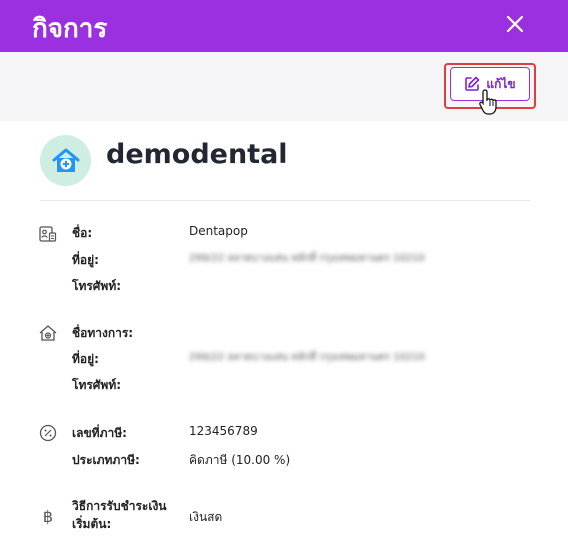 The width and height of the screenshot is (568, 555). What do you see at coordinates (92, 524) in the screenshot?
I see `payment-label-line2: เริ่มต้น:` at bounding box center [92, 524].